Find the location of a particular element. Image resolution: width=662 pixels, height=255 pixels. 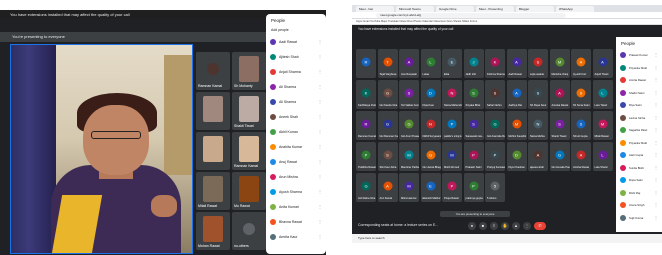

participant-row: Aadi Rawat ⋮ is located at coordinates (296, 42).